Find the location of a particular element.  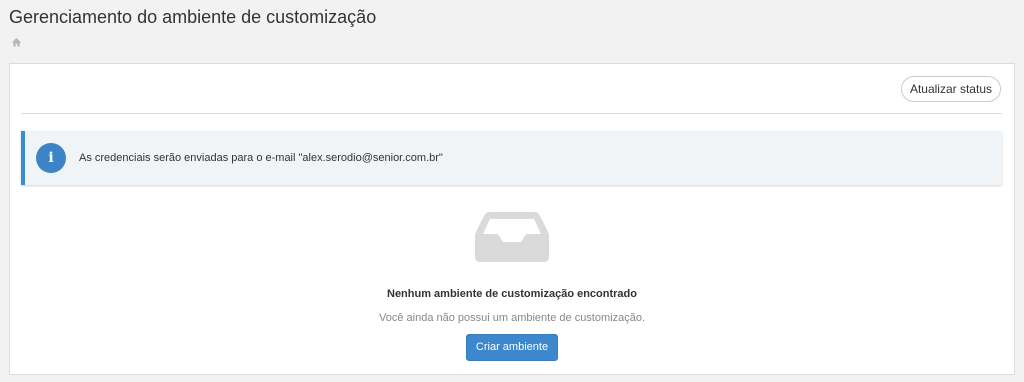

breadcrumb is located at coordinates (16, 41).